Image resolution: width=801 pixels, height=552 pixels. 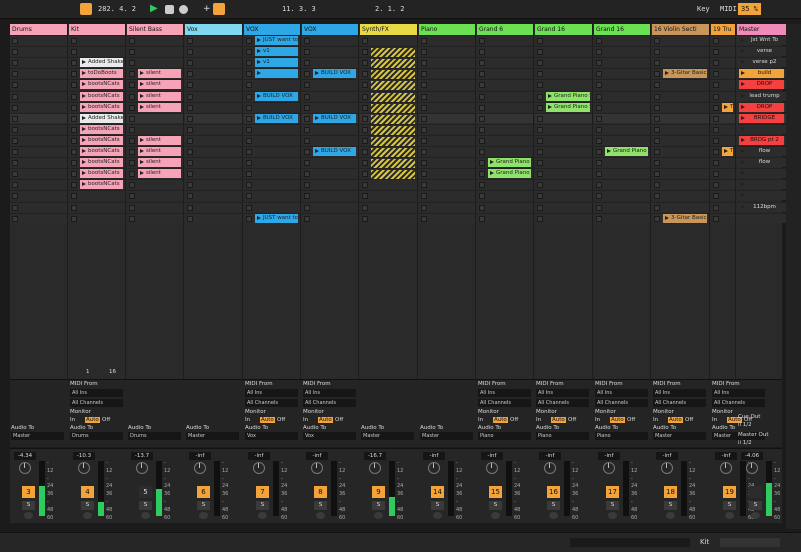 I want to click on track-activator: 18, so click(x=670, y=492).